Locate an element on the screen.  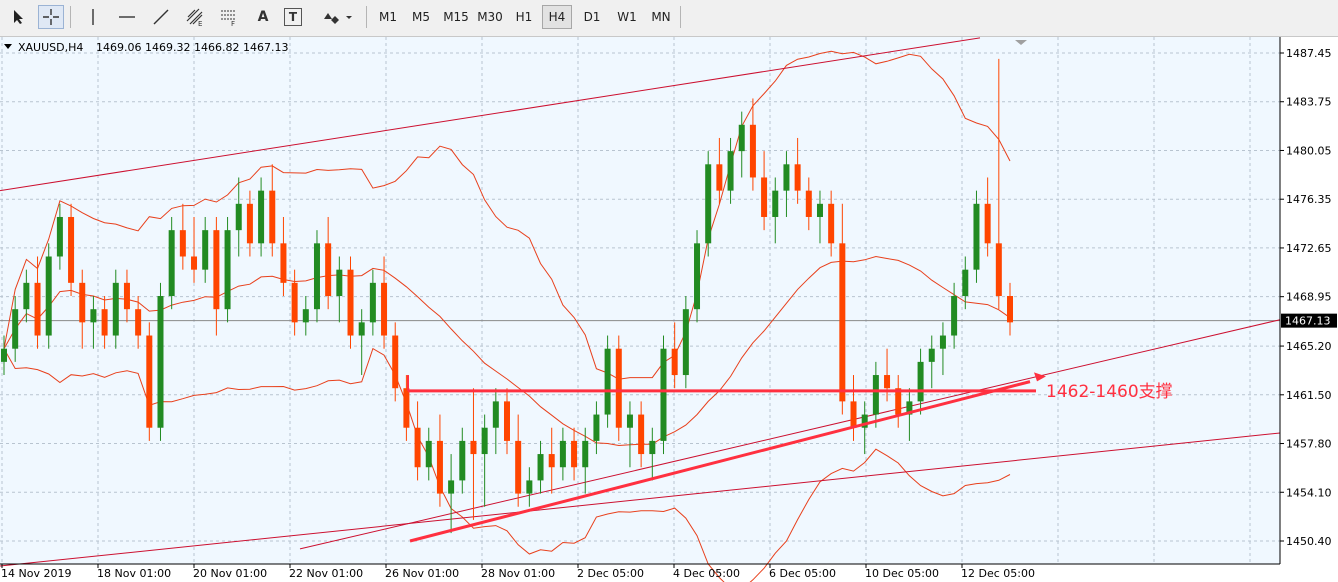
cursor-icon is located at coordinates (19, 17).